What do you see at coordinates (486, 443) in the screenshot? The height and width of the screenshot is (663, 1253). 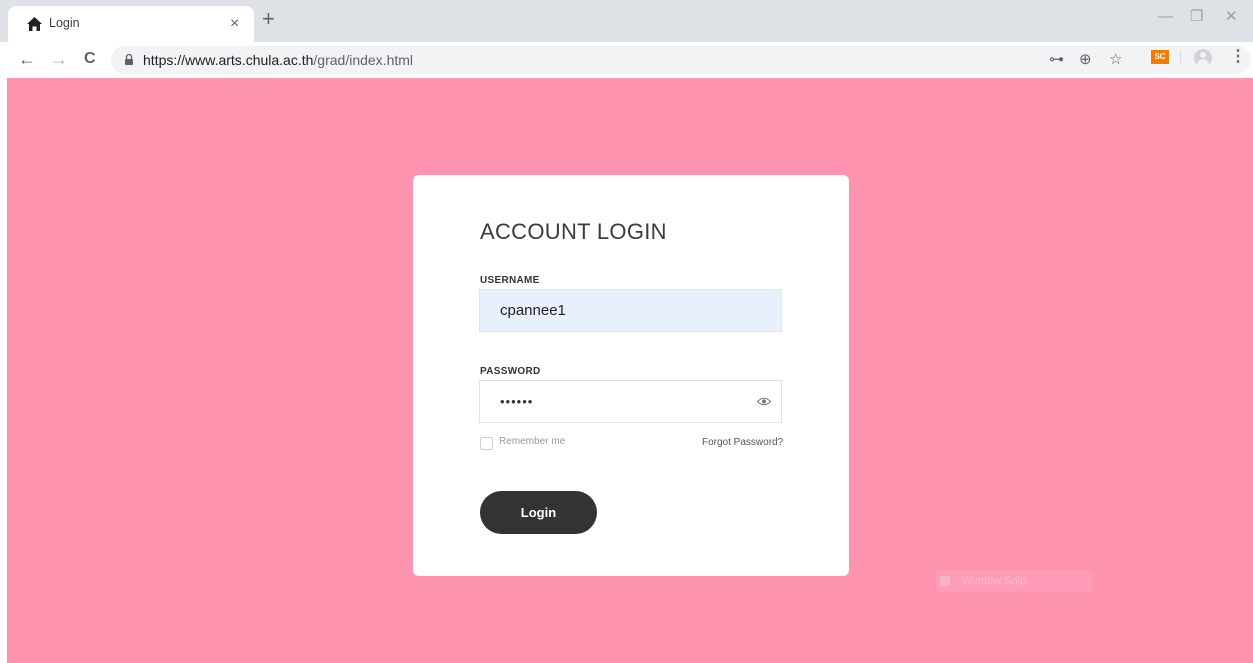 I see `remember-checkbox` at bounding box center [486, 443].